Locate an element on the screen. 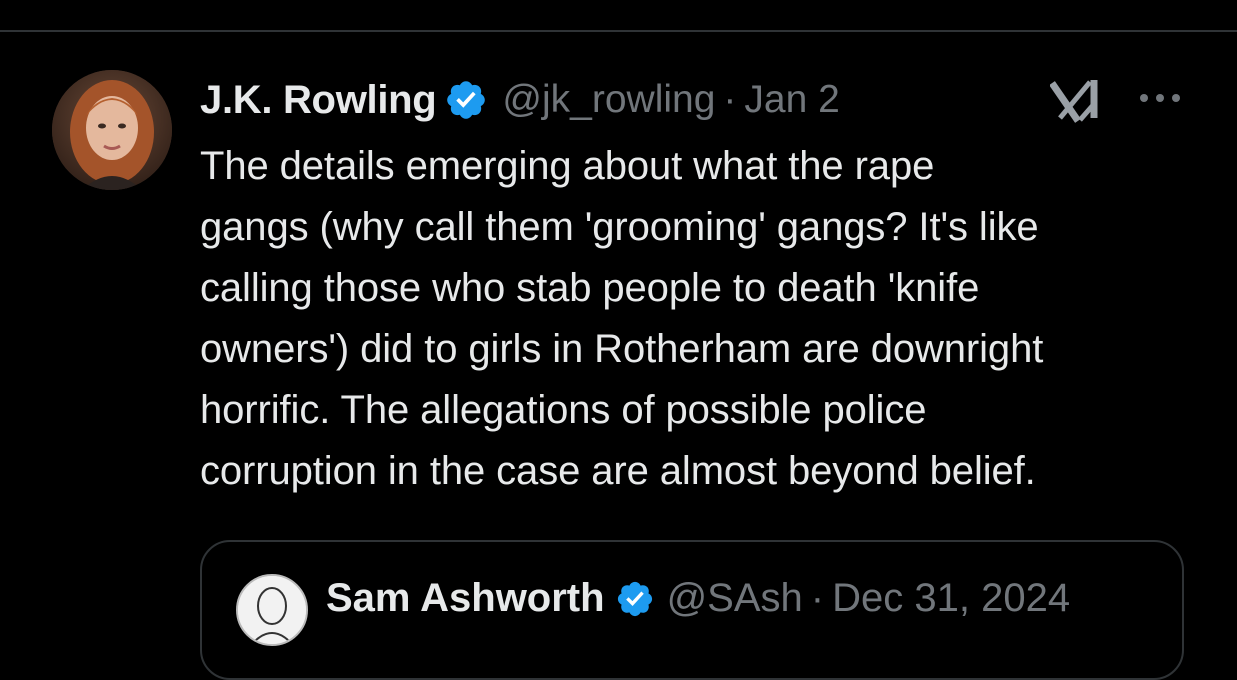  verified-badge-icon is located at coordinates (466, 100).